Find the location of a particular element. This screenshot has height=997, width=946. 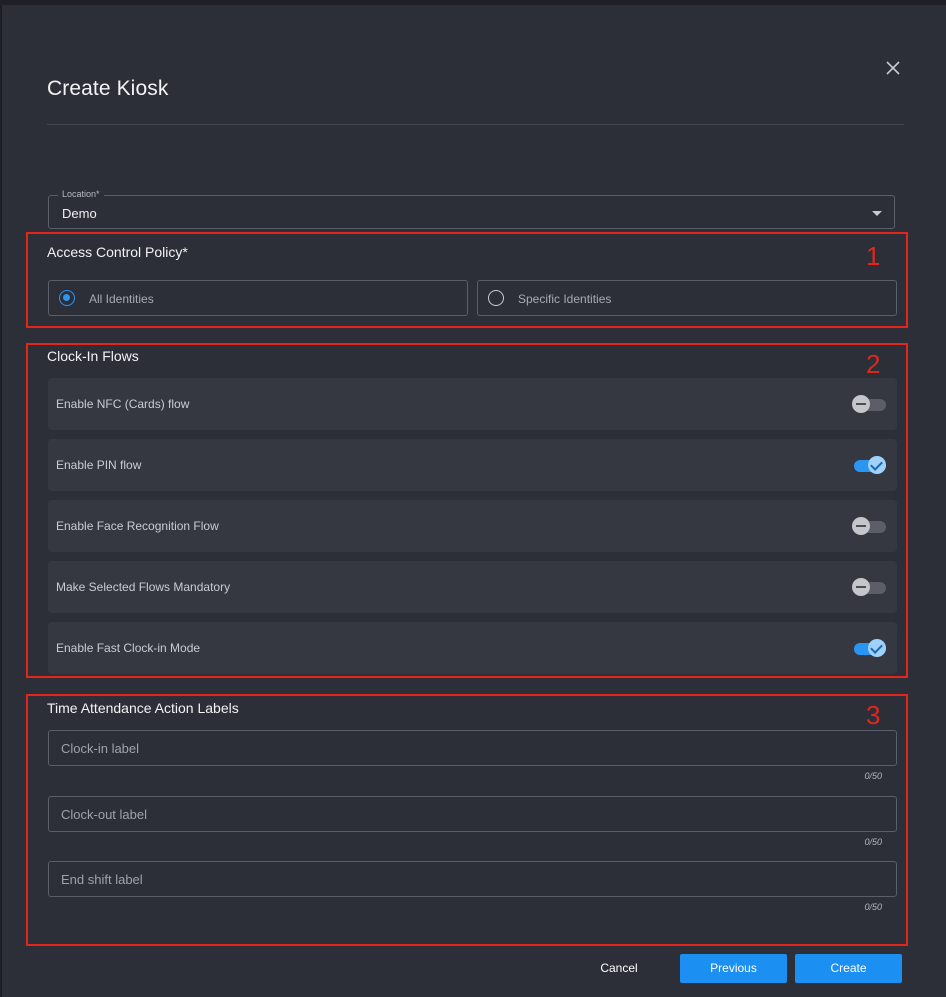

fast-clockin-toggle is located at coordinates (869, 648).